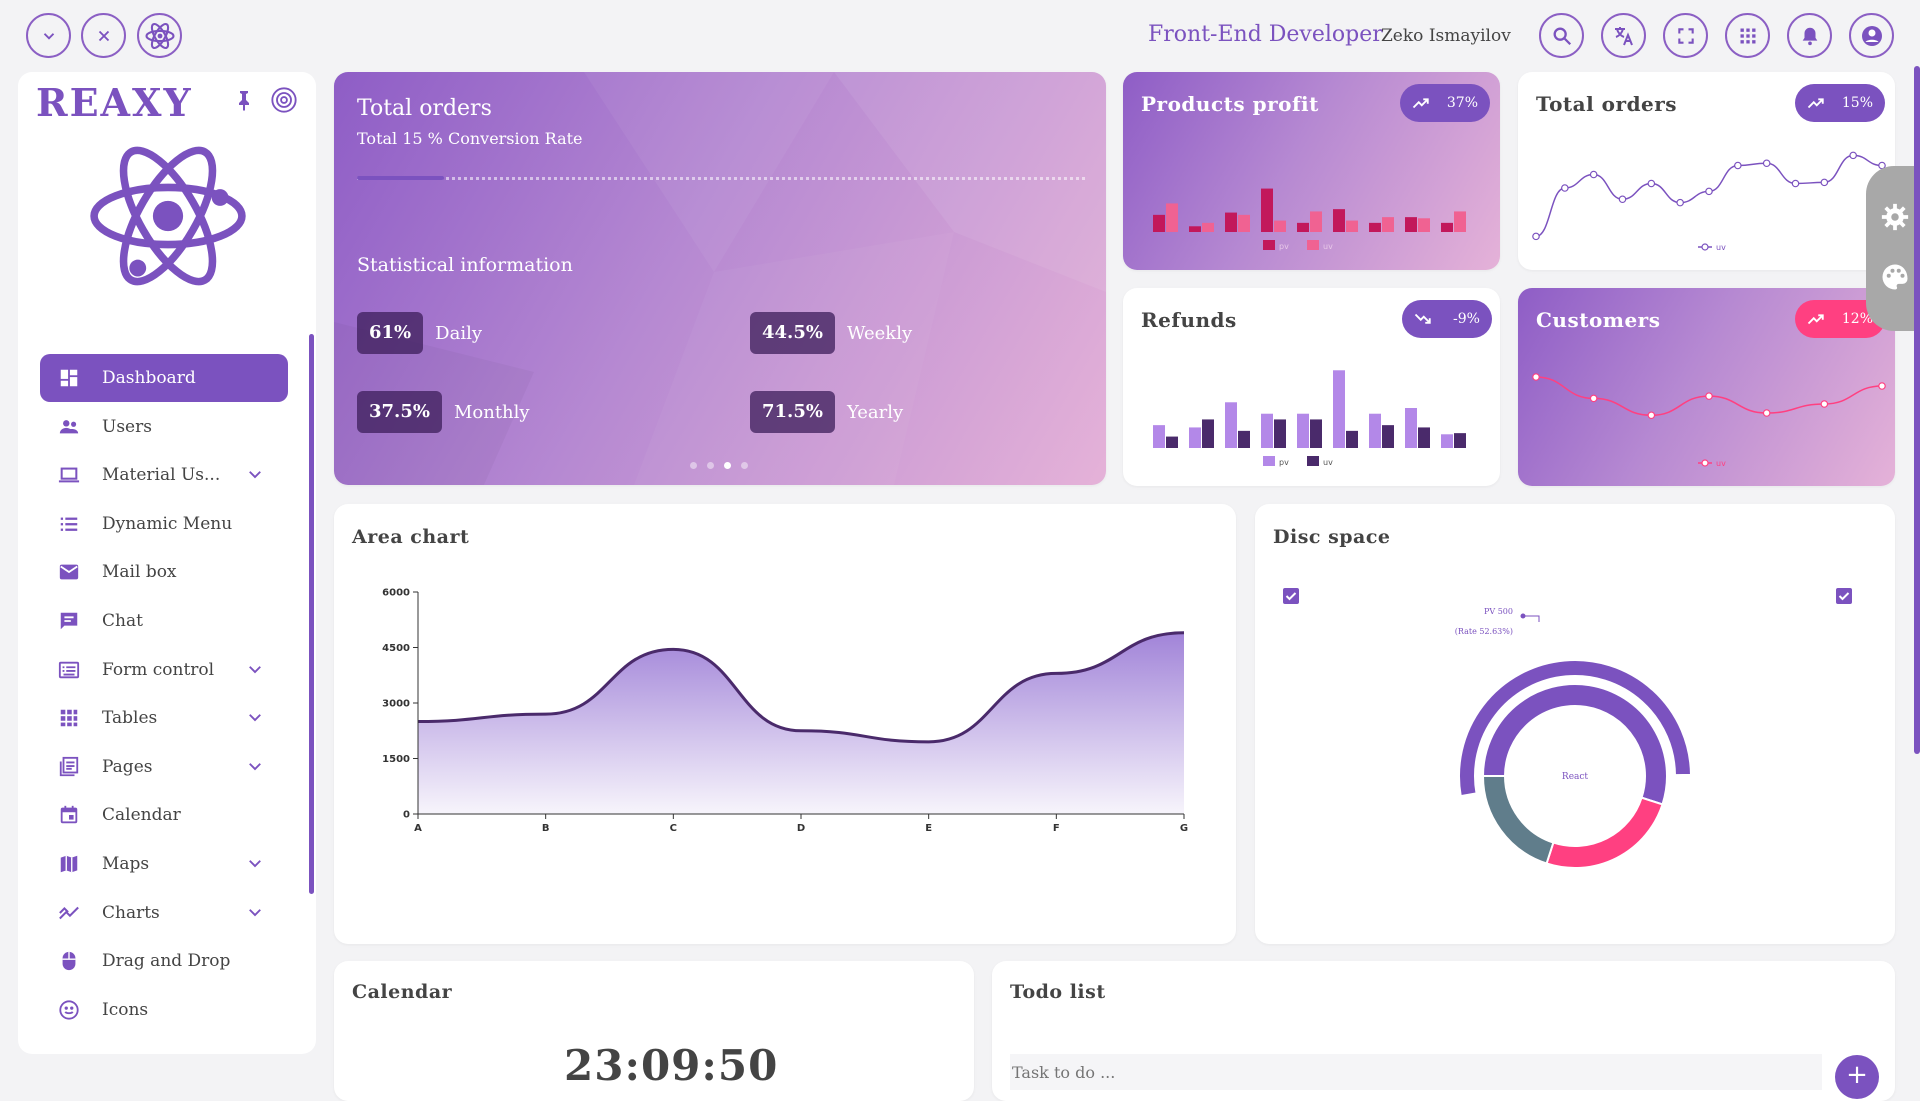 The height and width of the screenshot is (1101, 1920). Describe the element at coordinates (164, 767) in the screenshot. I see `sidebar-item-pages: Pages` at that location.